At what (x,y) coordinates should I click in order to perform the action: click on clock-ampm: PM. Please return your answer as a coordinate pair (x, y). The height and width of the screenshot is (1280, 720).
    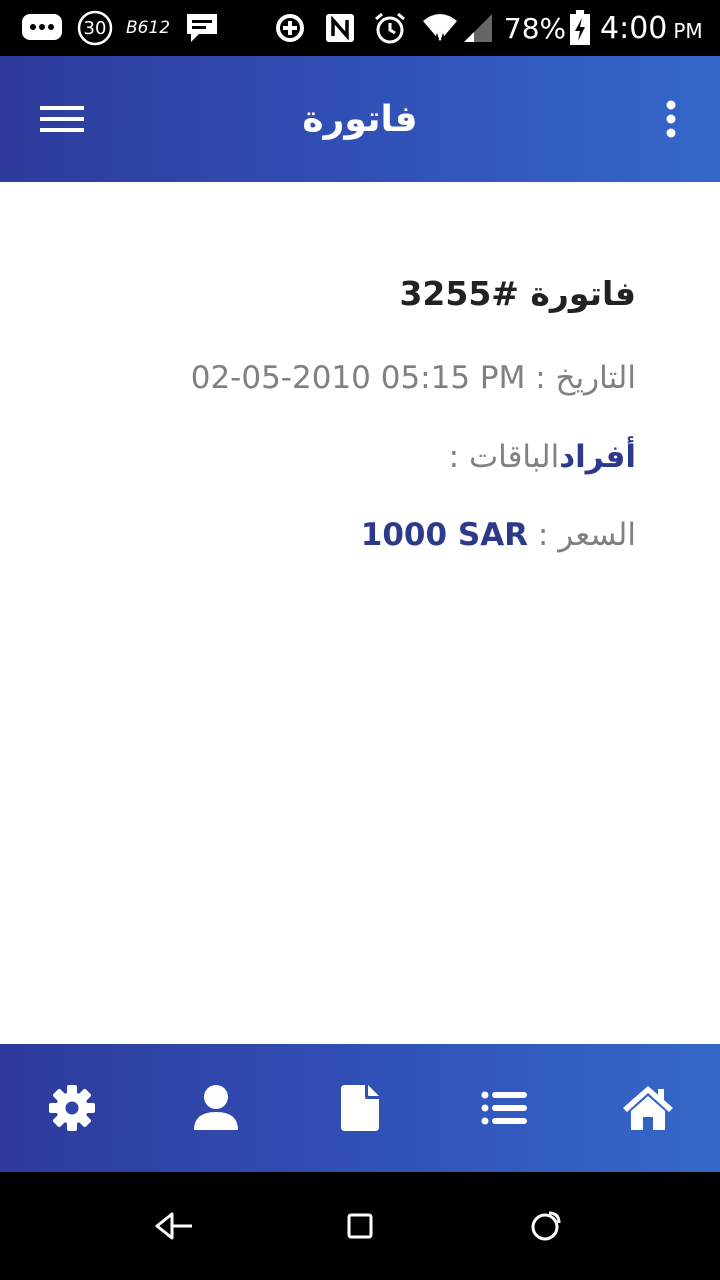
    Looking at the image, I should click on (688, 31).